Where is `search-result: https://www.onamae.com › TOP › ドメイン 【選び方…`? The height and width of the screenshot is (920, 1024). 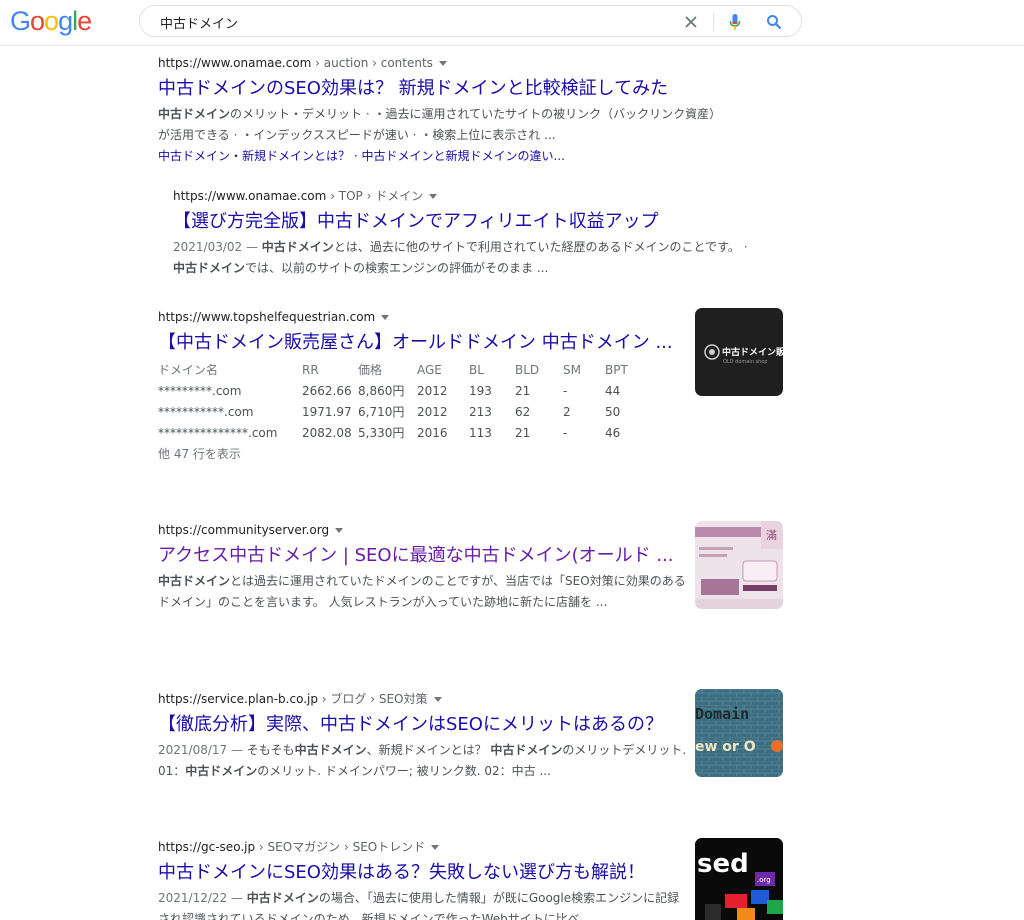 search-result: https://www.onamae.com › TOP › ドメイン 【選び方… is located at coordinates (463, 233).